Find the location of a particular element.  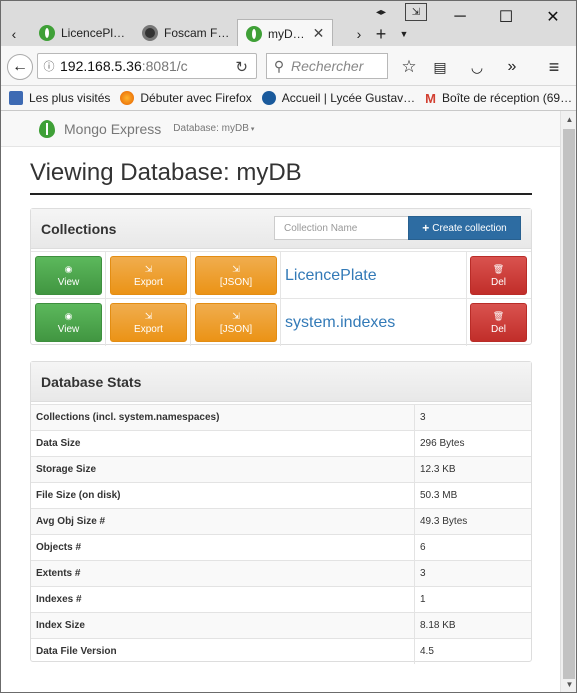

info-icon: ⓘ is located at coordinates (49, 66).